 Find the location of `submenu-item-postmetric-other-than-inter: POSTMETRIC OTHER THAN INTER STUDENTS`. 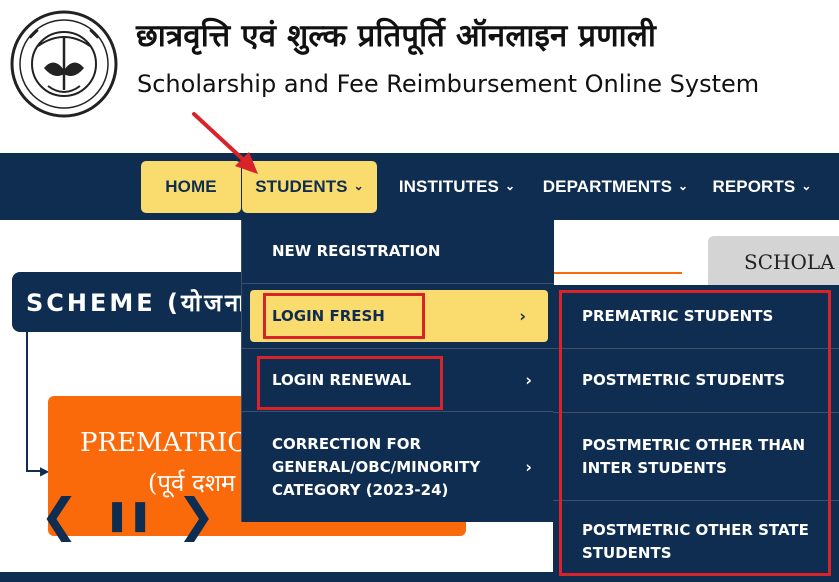

submenu-item-postmetric-other-than-inter: POSTMETRIC OTHER THAN INTER STUDENTS is located at coordinates (696, 457).